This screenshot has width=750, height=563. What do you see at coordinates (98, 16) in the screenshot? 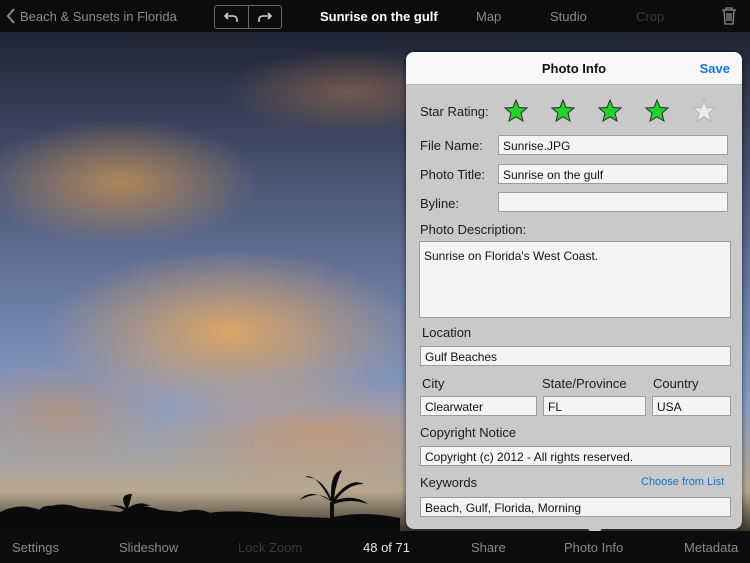
I see `back-button-label: Beach & Sunsets in Florida` at bounding box center [98, 16].